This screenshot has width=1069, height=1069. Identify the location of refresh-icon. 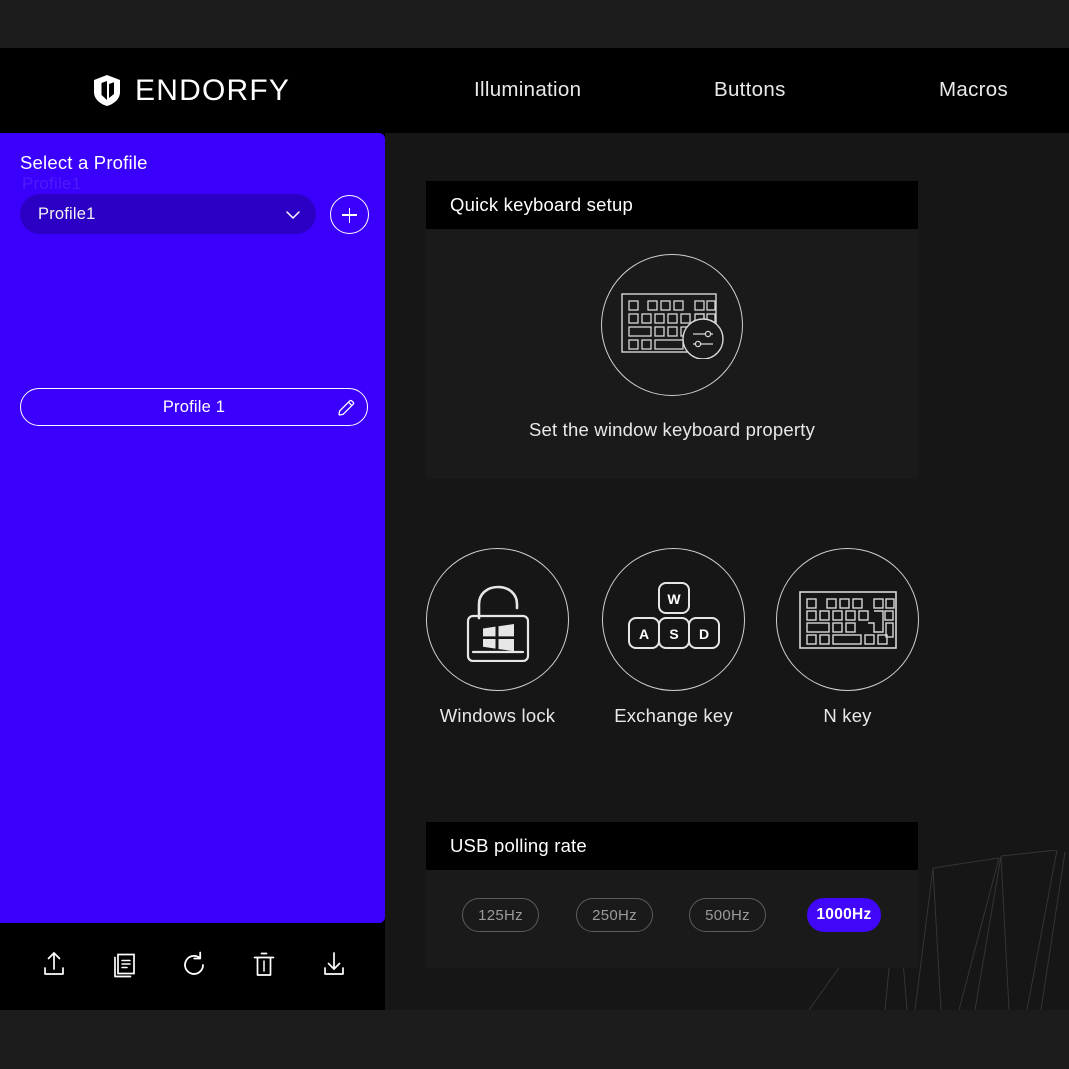
(194, 965).